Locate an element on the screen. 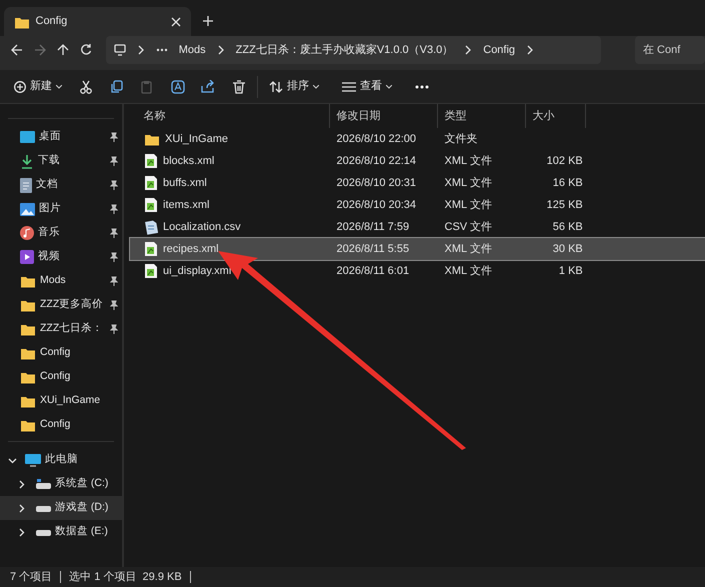 The width and height of the screenshot is (705, 587). file-name: blocks.xml is located at coordinates (188, 161).